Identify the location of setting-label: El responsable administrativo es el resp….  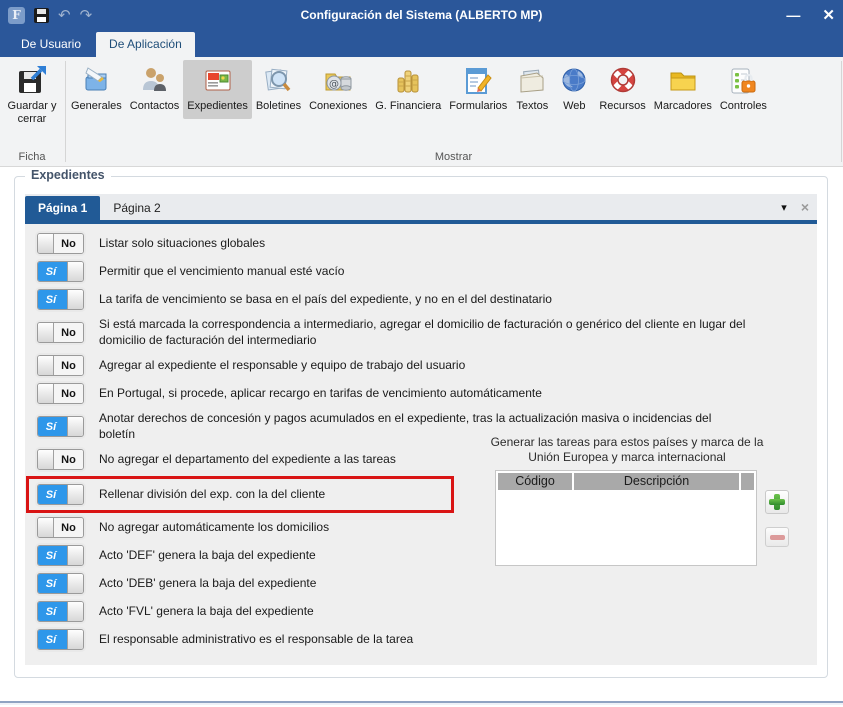
(256, 639).